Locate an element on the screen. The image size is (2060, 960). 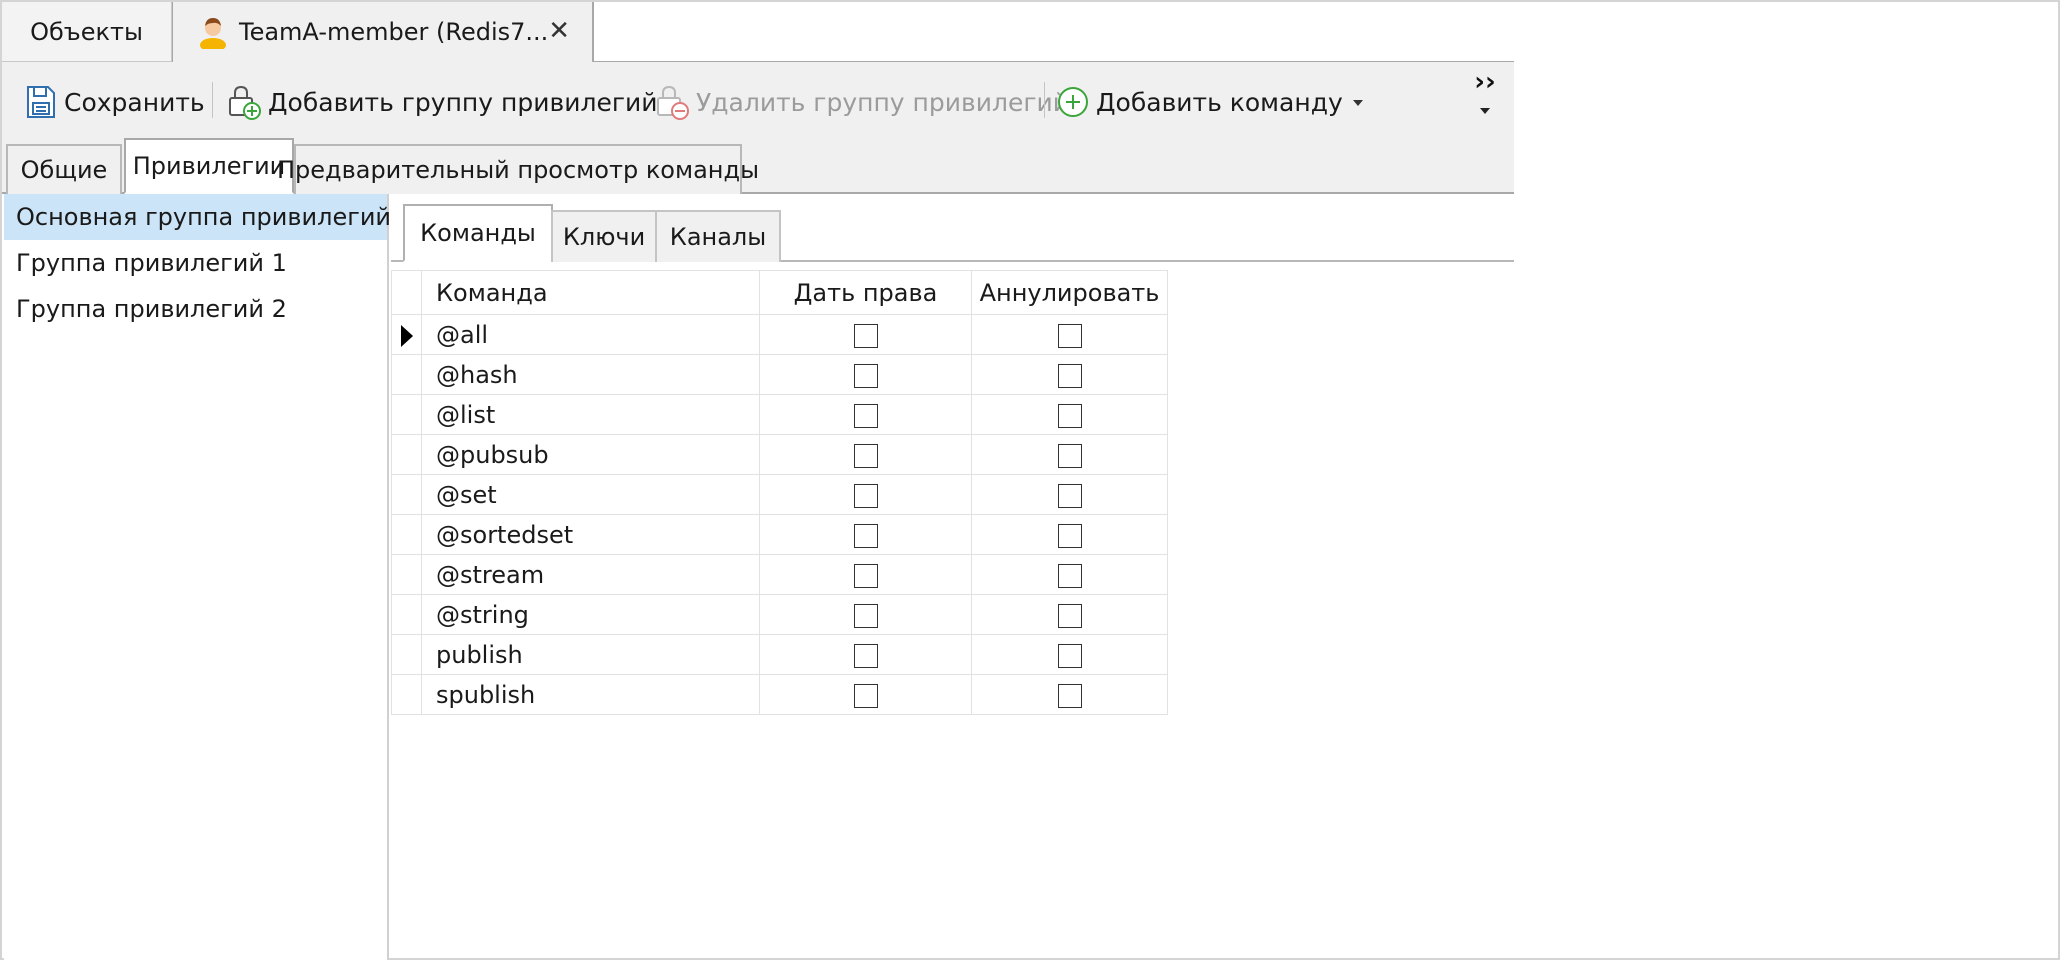
tab-general: Общие is located at coordinates (64, 169).